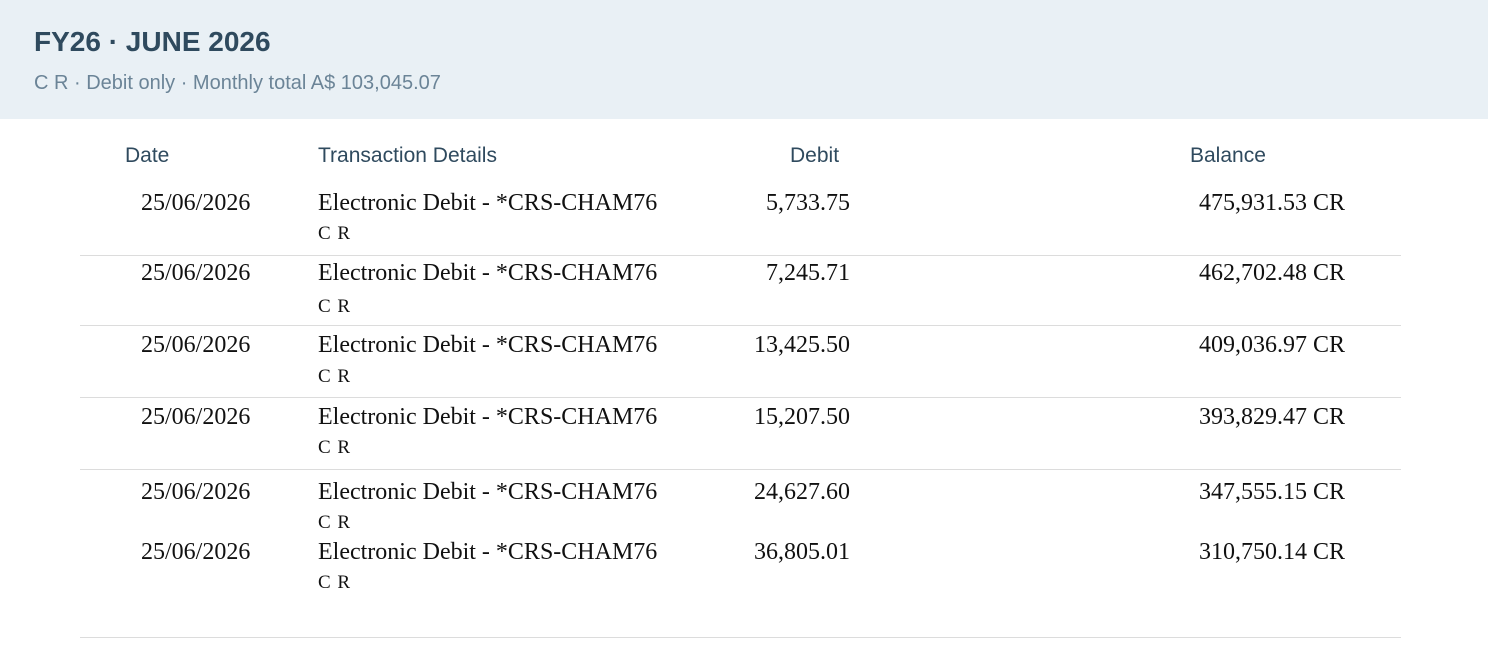  Describe the element at coordinates (1271, 417) in the screenshot. I see `row-balance: 393,829.47 CR` at that location.